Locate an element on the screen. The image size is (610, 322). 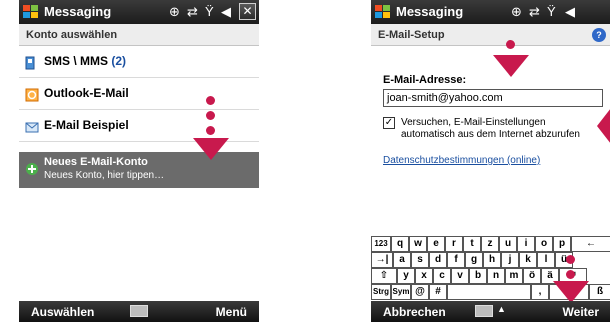
key-z: z is located at coordinates (490, 244).